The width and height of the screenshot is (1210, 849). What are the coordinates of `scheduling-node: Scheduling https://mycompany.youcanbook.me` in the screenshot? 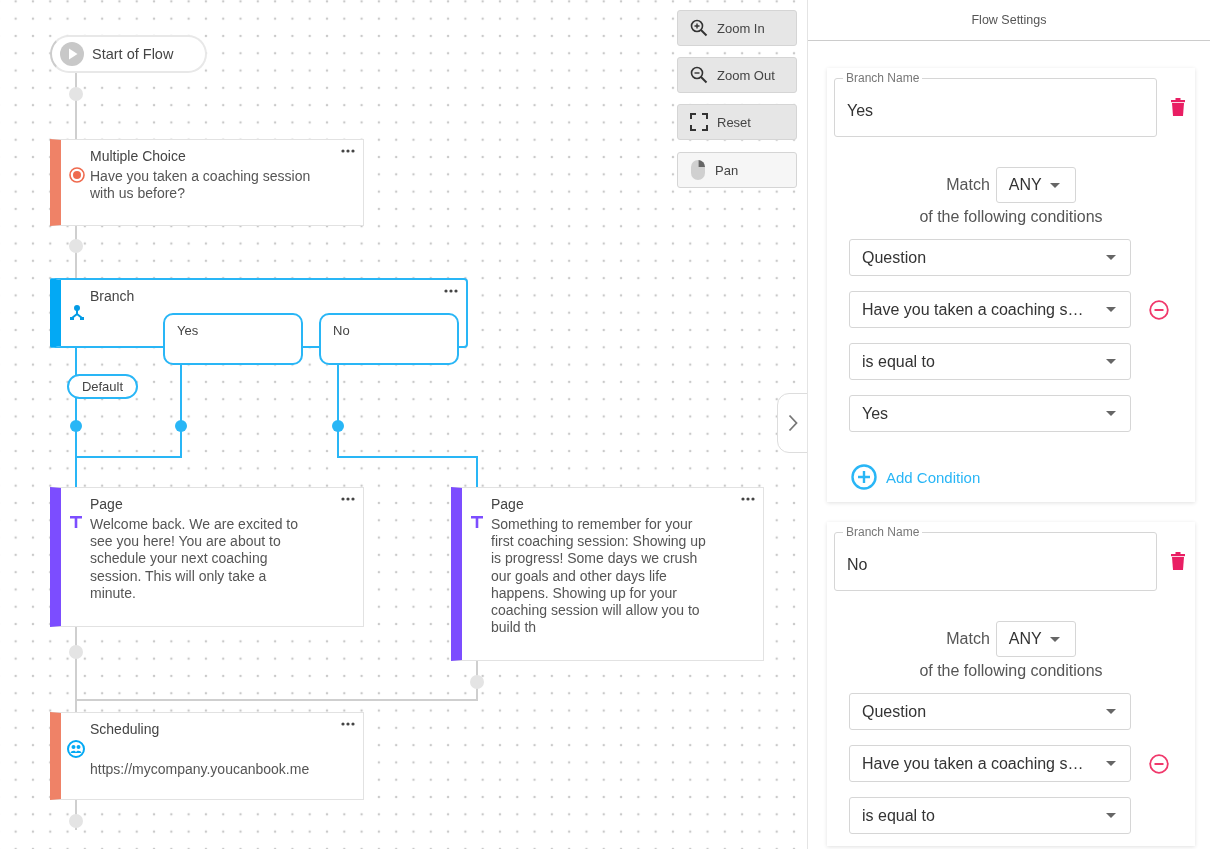 It's located at (207, 756).